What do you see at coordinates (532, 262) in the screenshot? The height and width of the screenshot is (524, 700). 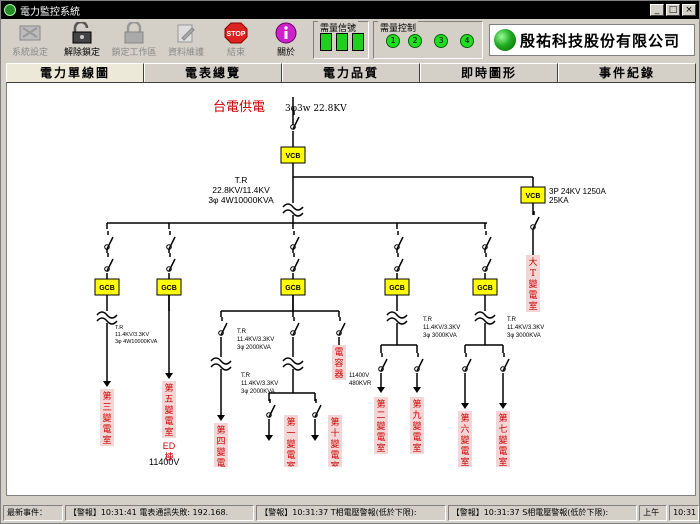 I see `load-big: 大` at bounding box center [532, 262].